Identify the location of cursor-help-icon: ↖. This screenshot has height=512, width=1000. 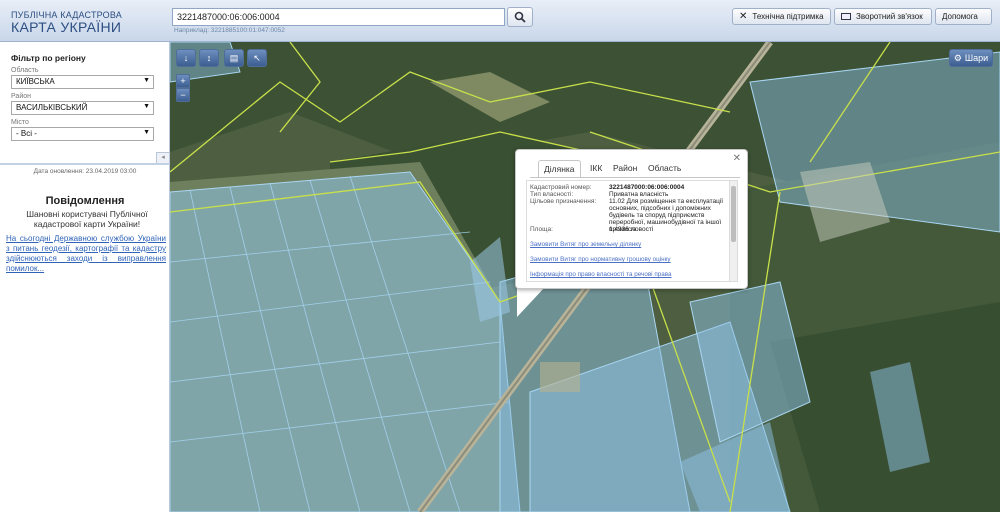
(257, 57).